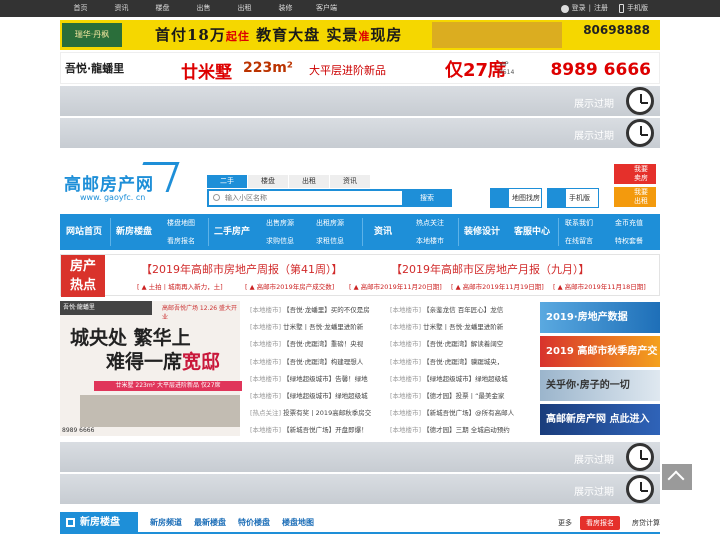 This screenshot has width=720, height=540. Describe the element at coordinates (80, 8) in the screenshot. I see `top-nav-home: 首页` at that location.